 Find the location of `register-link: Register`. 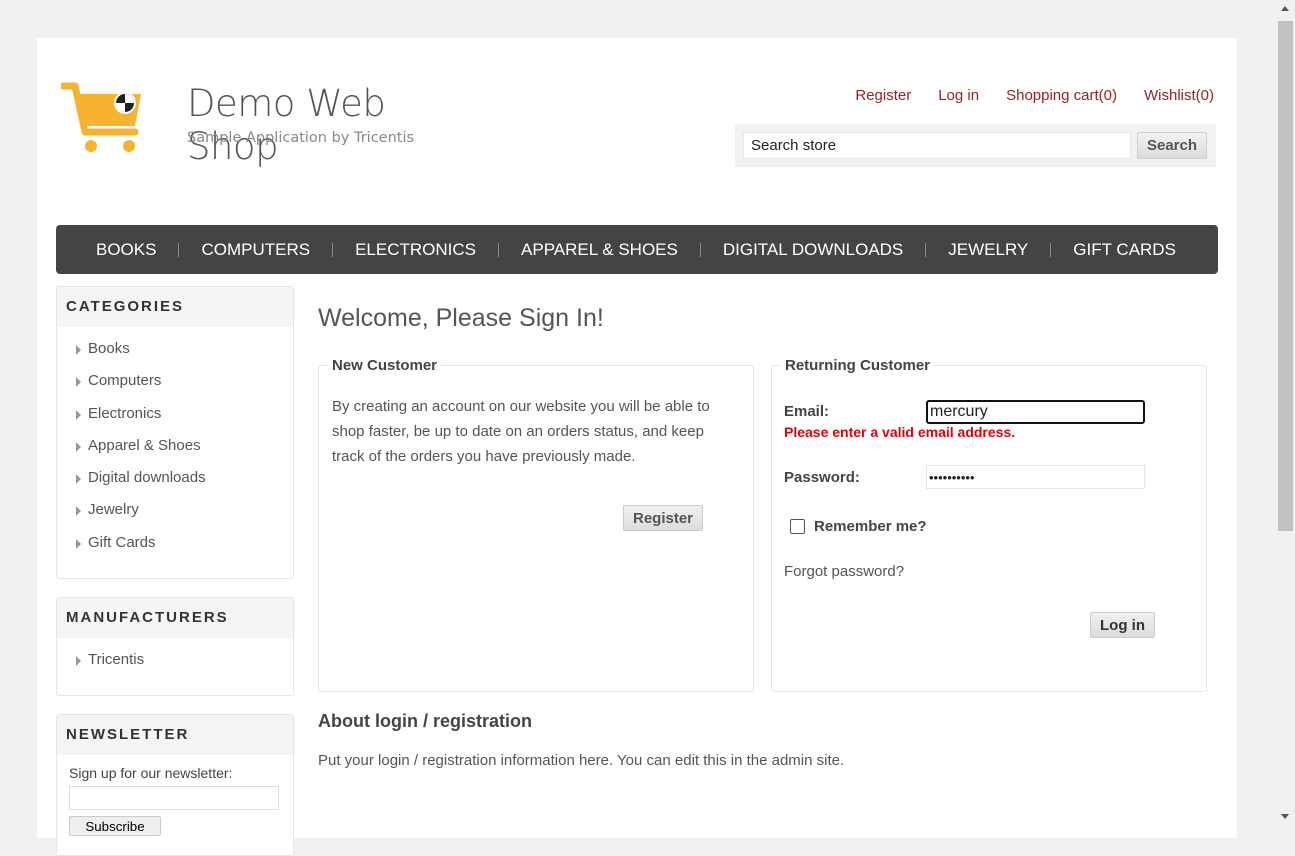

register-link: Register is located at coordinates (883, 95).